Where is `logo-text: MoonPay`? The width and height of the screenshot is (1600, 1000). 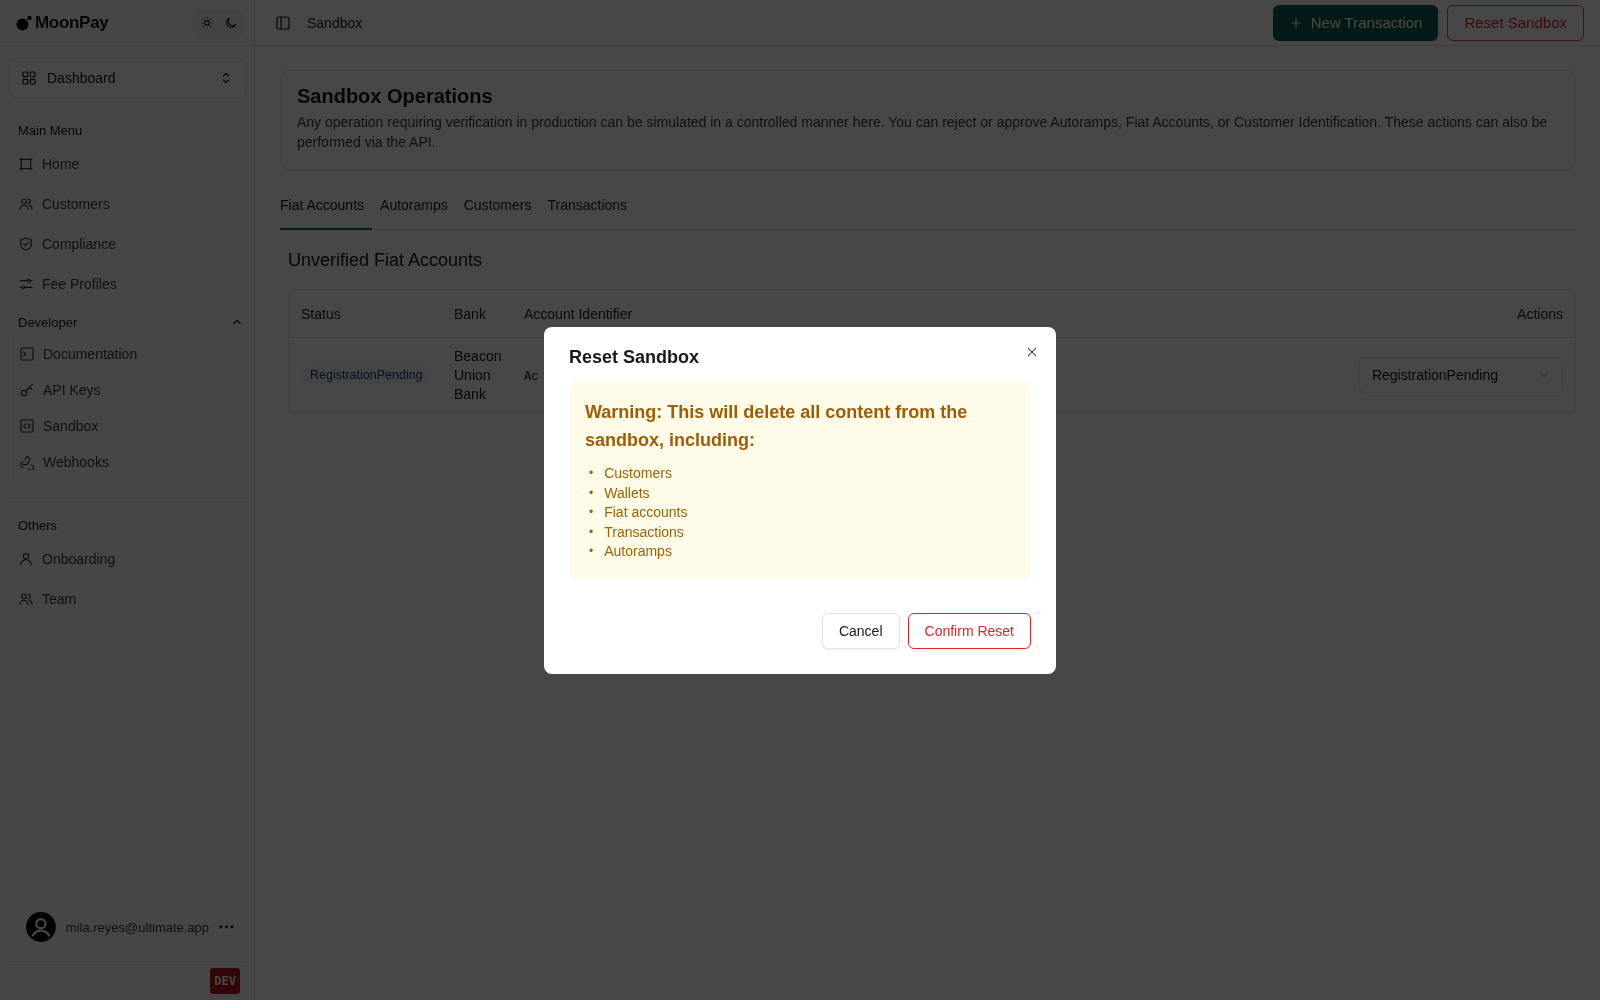 logo-text: MoonPay is located at coordinates (72, 22).